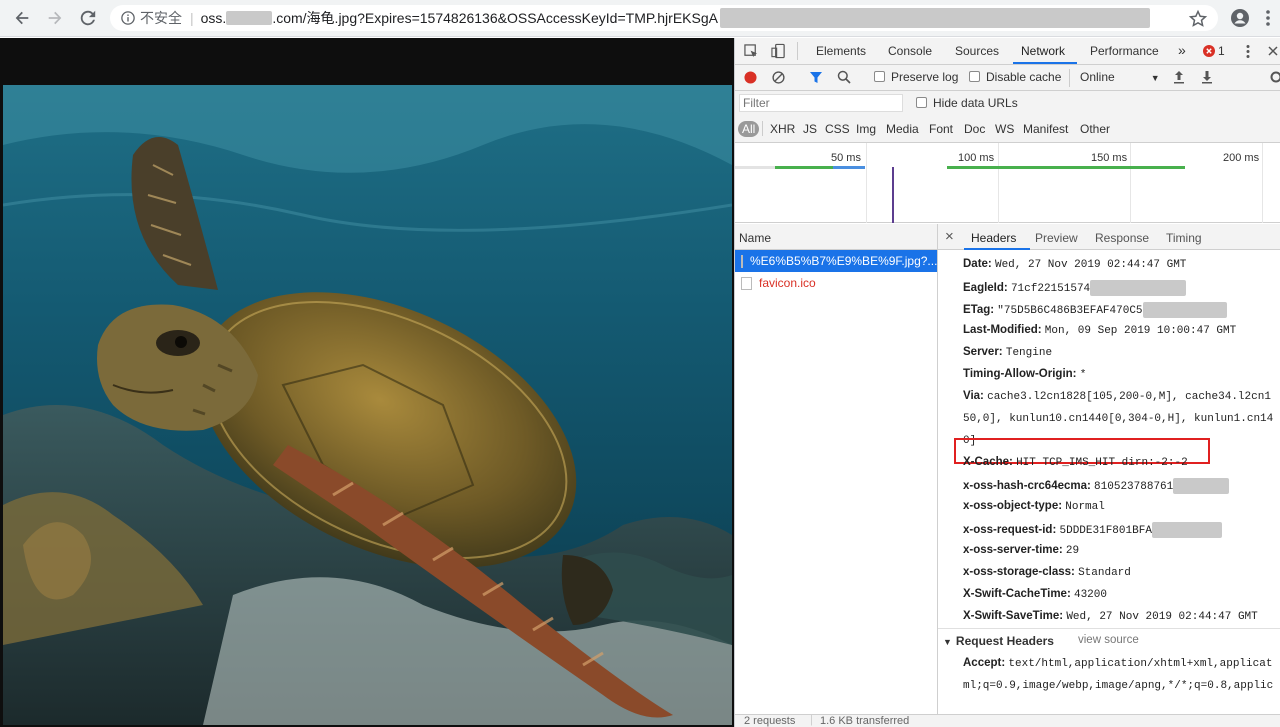 Image resolution: width=1280 pixels, height=727 pixels. Describe the element at coordinates (778, 51) in the screenshot. I see `device-toolbar-icon` at that location.